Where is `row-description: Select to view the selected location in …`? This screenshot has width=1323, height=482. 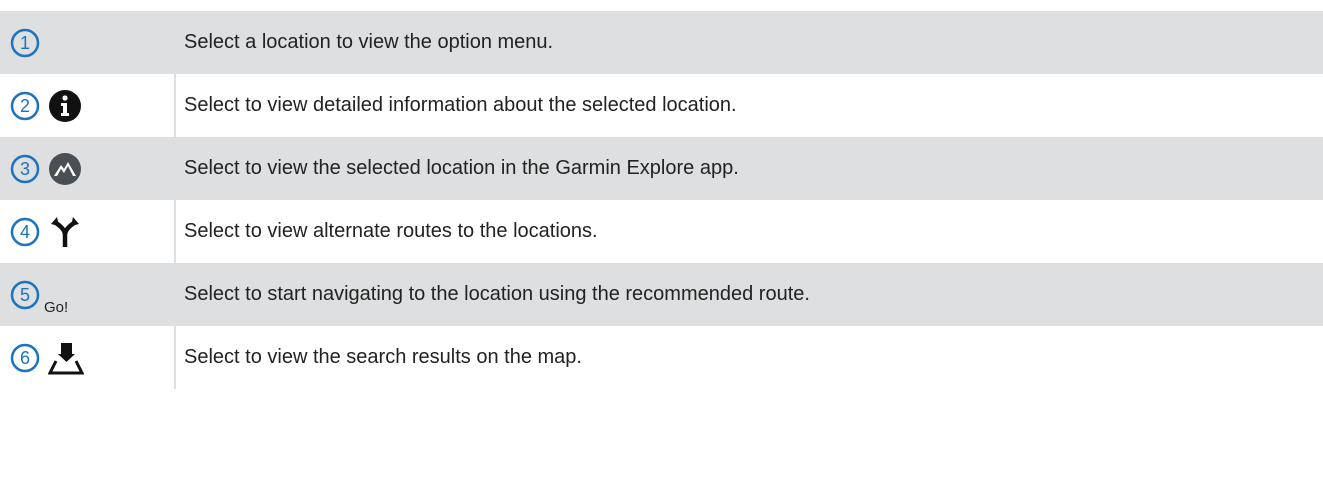
row-description: Select to view the selected location in … is located at coordinates (461, 168).